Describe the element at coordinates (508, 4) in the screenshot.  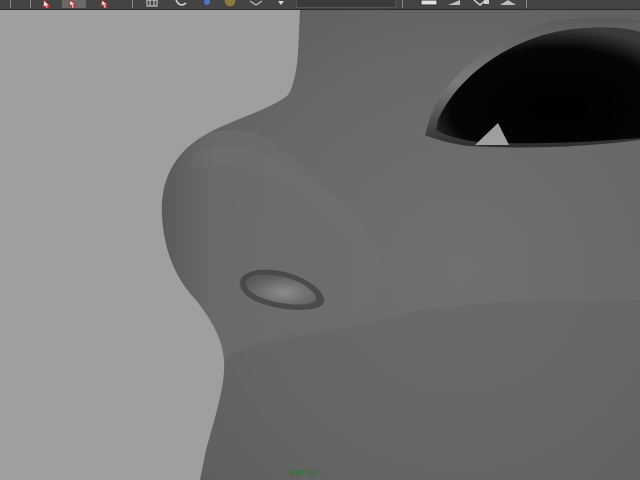
I see `render-settings-icon` at that location.